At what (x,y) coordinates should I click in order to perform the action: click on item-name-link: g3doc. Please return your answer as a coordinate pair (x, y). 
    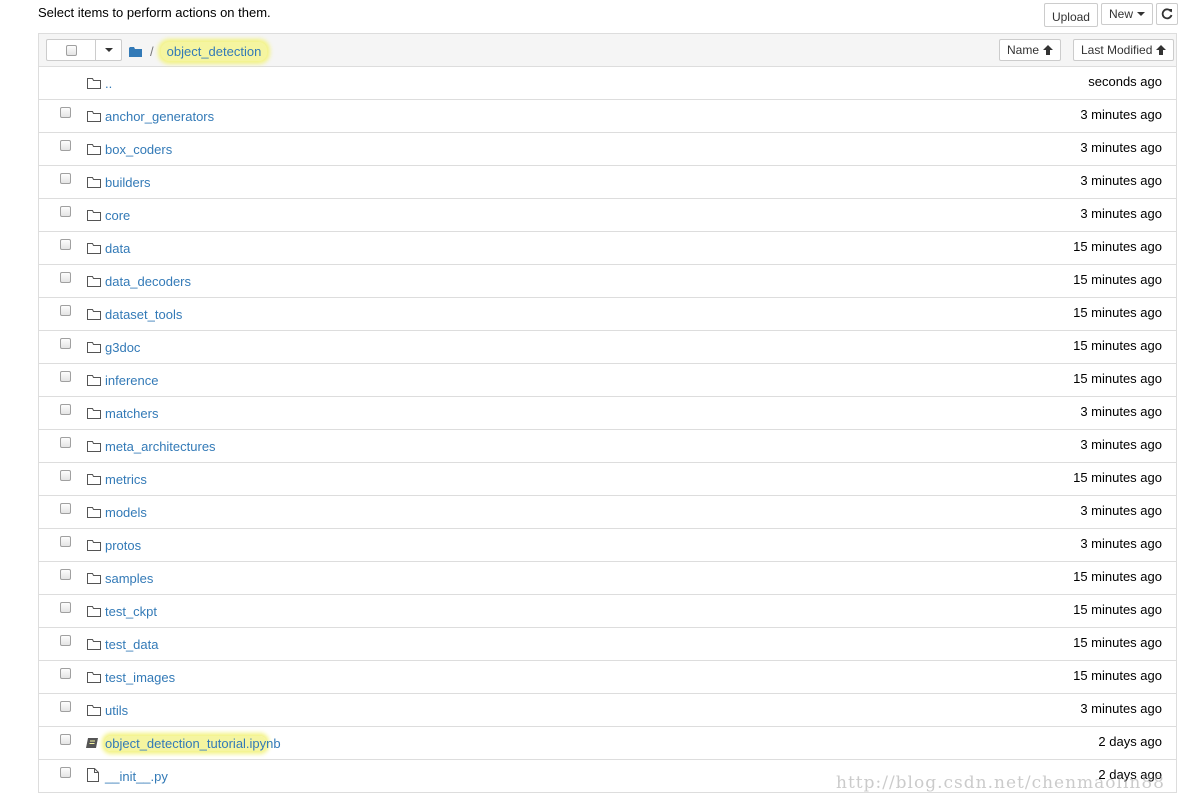
    Looking at the image, I should click on (122, 347).